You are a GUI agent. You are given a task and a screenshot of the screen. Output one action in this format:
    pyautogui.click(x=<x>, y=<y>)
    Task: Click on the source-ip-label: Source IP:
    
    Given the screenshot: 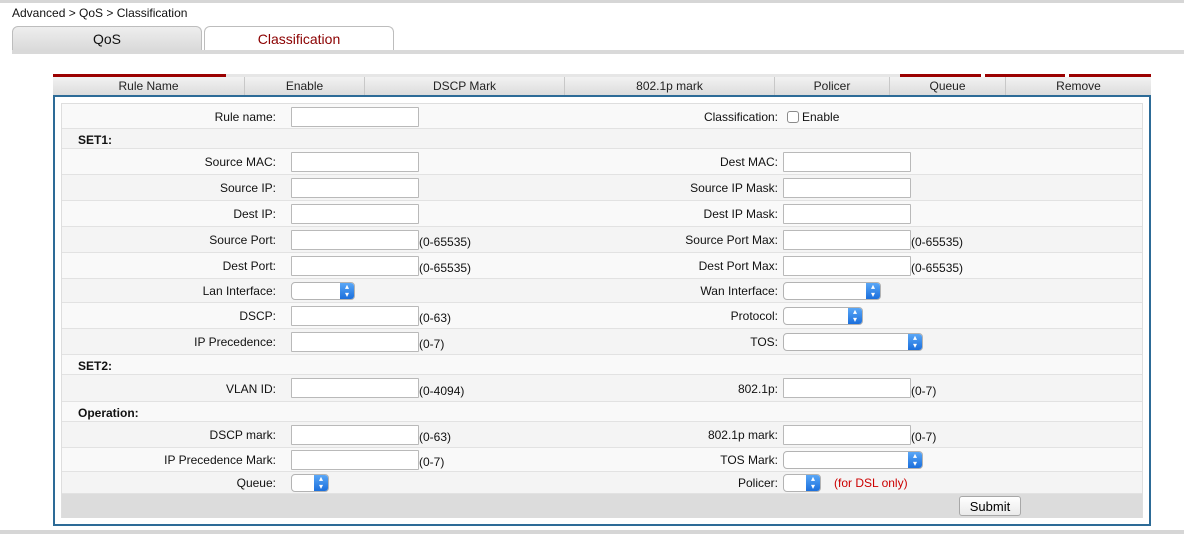 What is the action you would take?
    pyautogui.click(x=247, y=188)
    